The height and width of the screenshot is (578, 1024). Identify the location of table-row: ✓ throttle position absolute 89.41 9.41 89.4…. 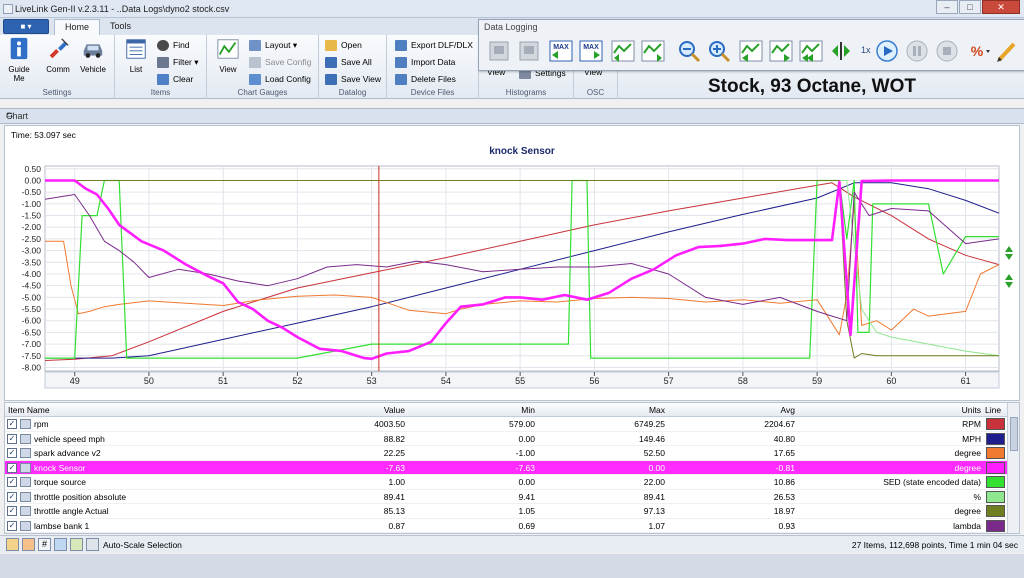
(507, 497).